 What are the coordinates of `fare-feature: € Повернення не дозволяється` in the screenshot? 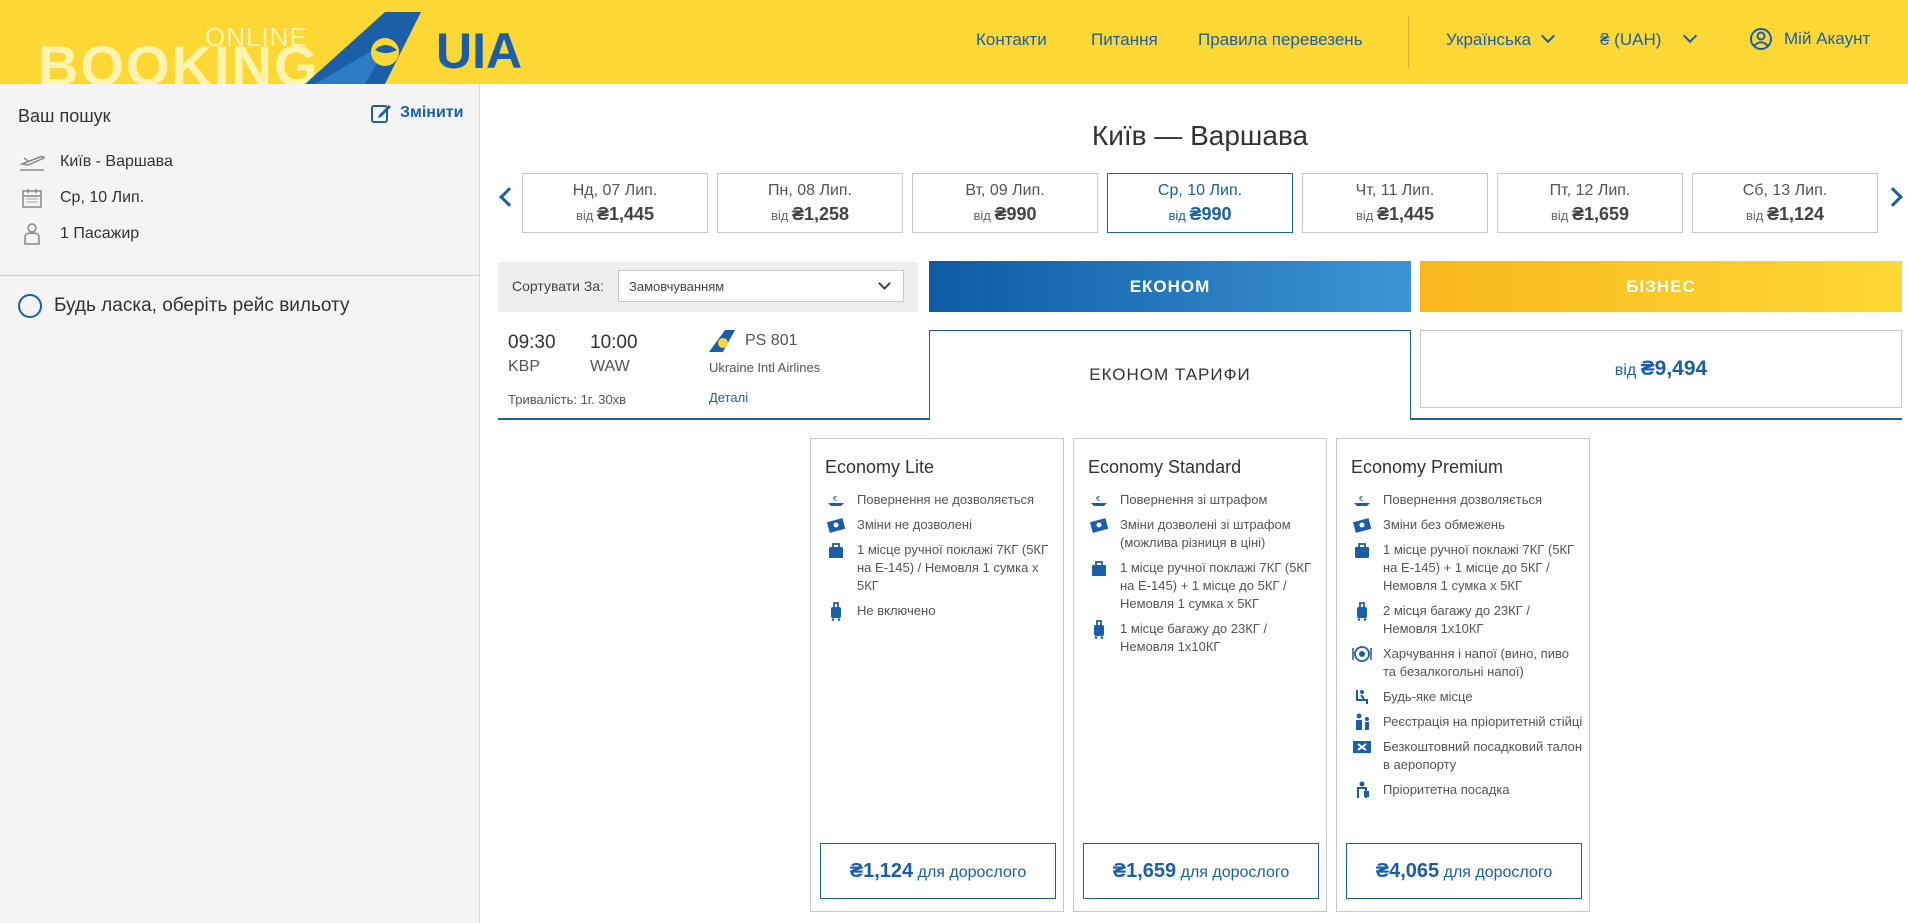 It's located at (941, 500).